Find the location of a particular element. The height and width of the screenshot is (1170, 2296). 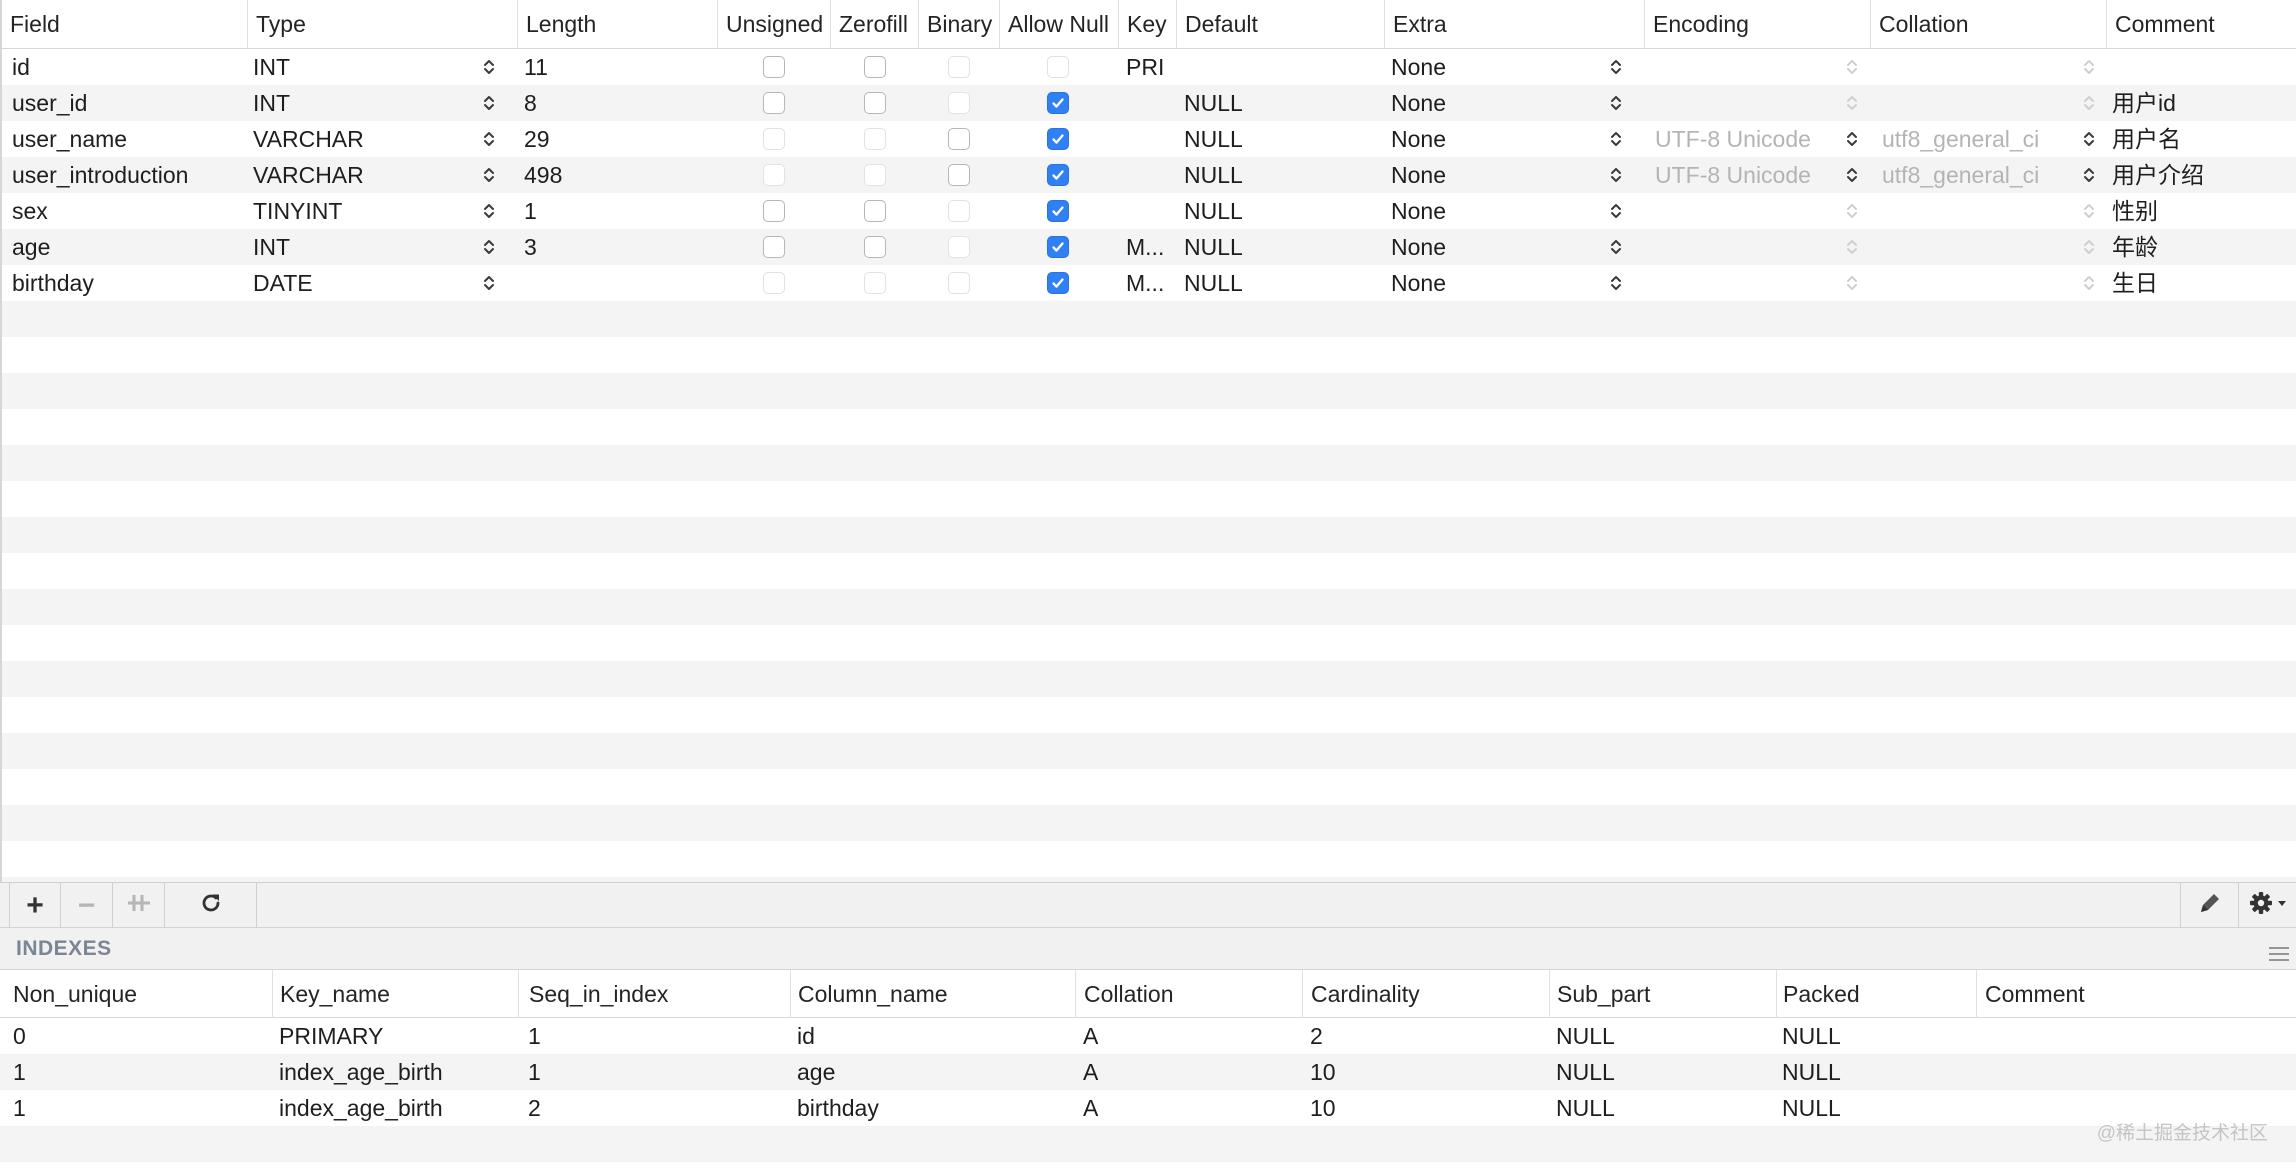

index-column-header-cardinality: Cardinality is located at coordinates (1425, 994).